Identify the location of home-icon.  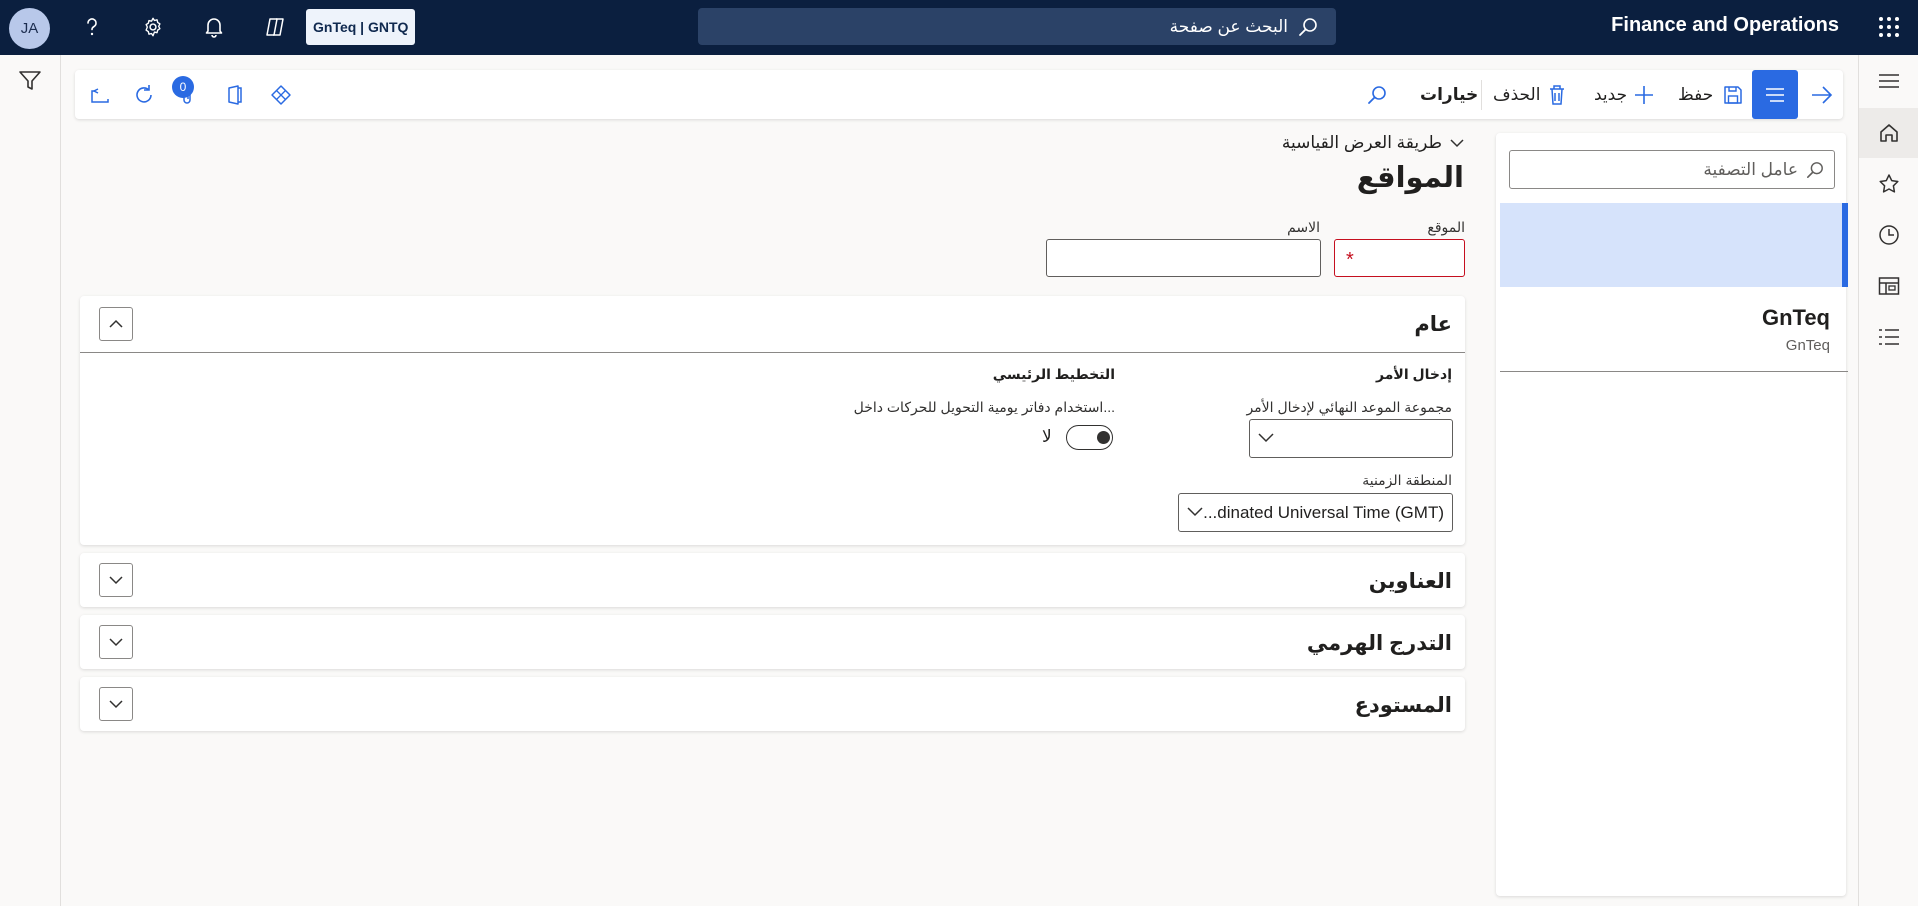
(1888, 133).